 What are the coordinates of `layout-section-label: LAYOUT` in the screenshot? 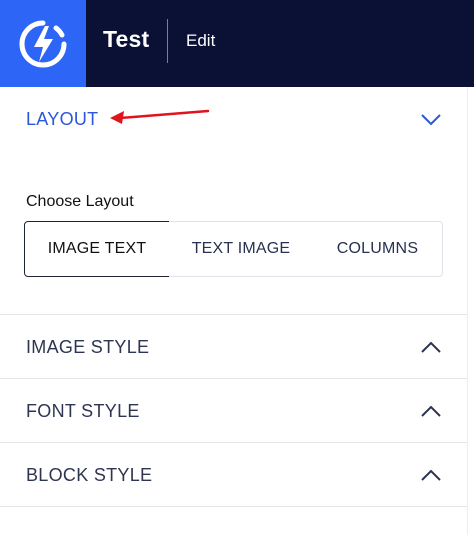 It's located at (62, 119).